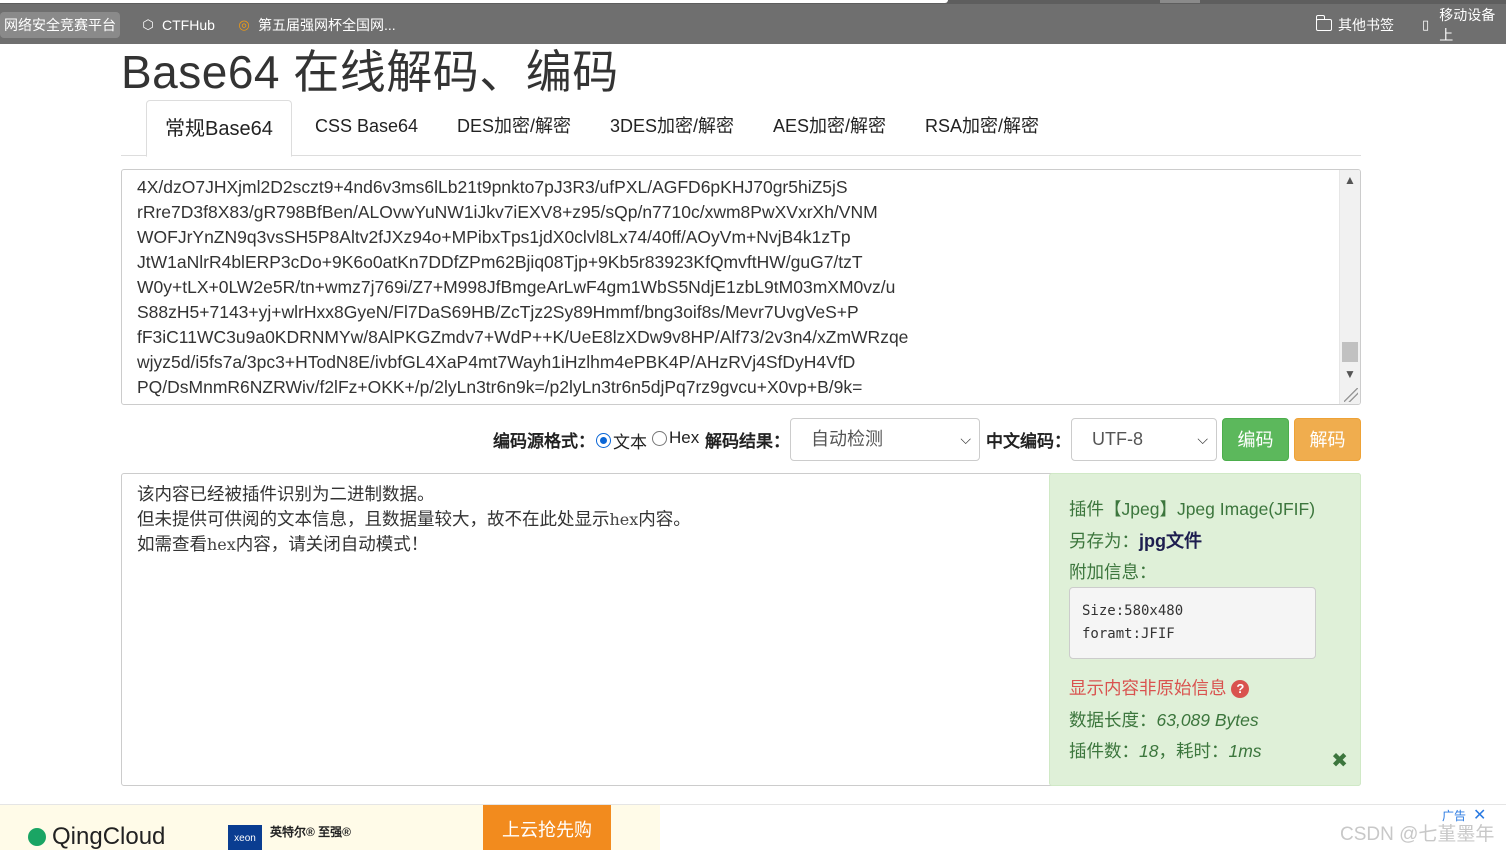  Describe the element at coordinates (1255, 439) in the screenshot. I see `encode-button: 编码` at that location.